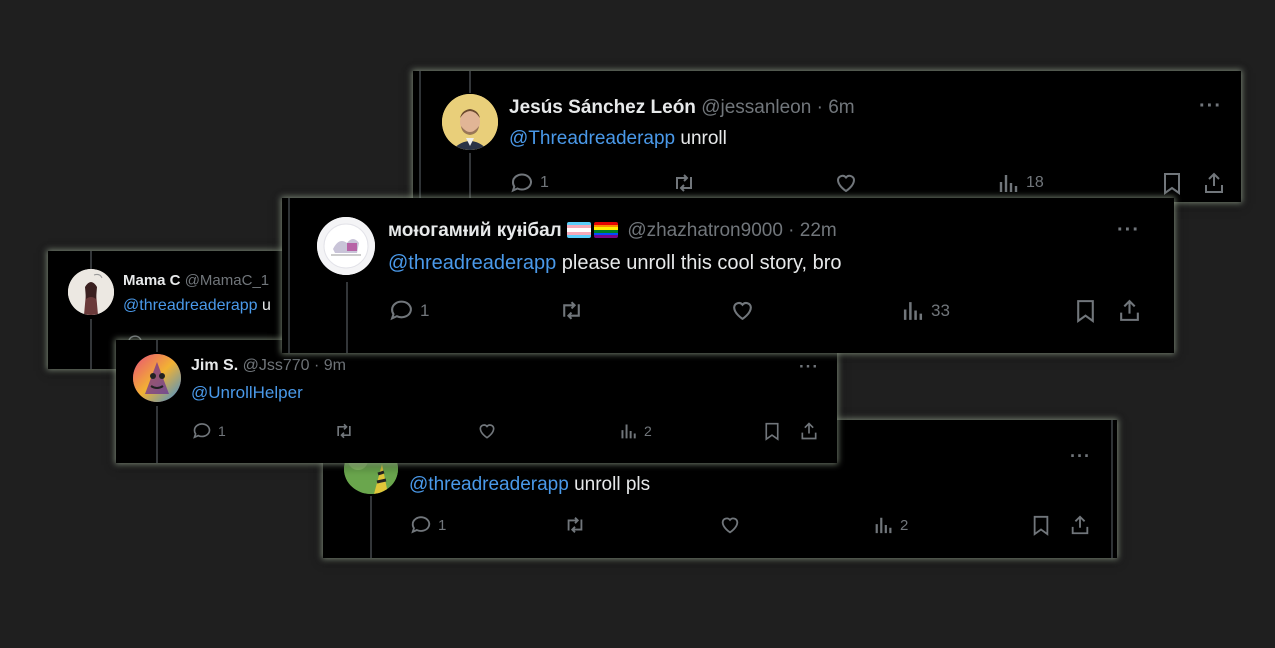 This screenshot has height=648, width=1275. I want to click on views-count: 18, so click(1035, 182).